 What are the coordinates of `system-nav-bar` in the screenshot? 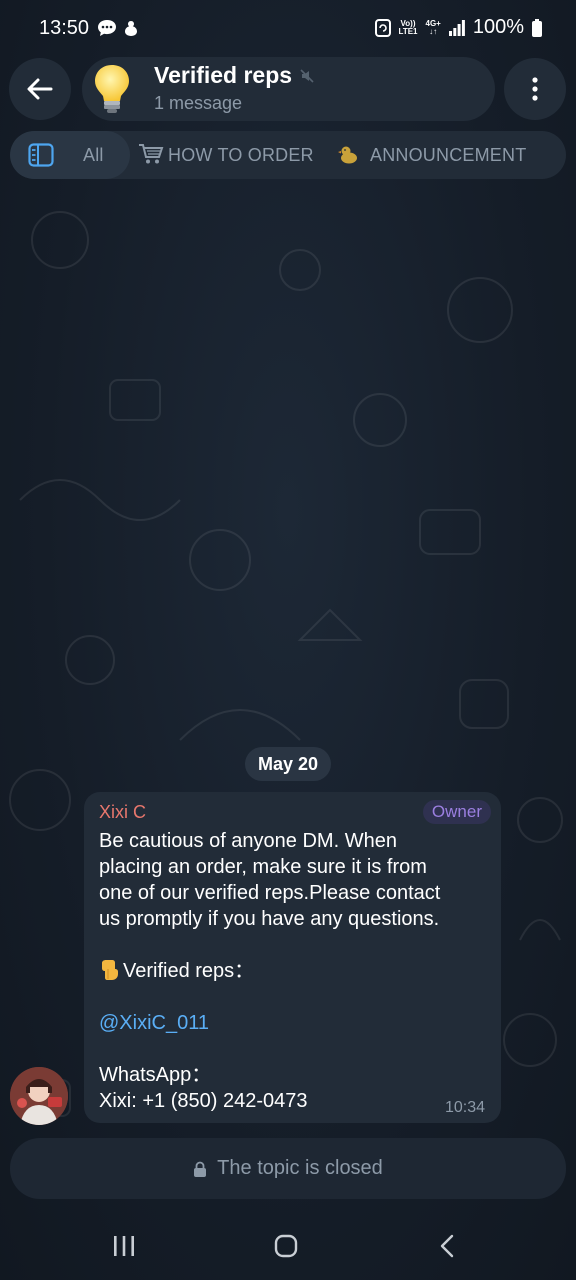 It's located at (288, 1247).